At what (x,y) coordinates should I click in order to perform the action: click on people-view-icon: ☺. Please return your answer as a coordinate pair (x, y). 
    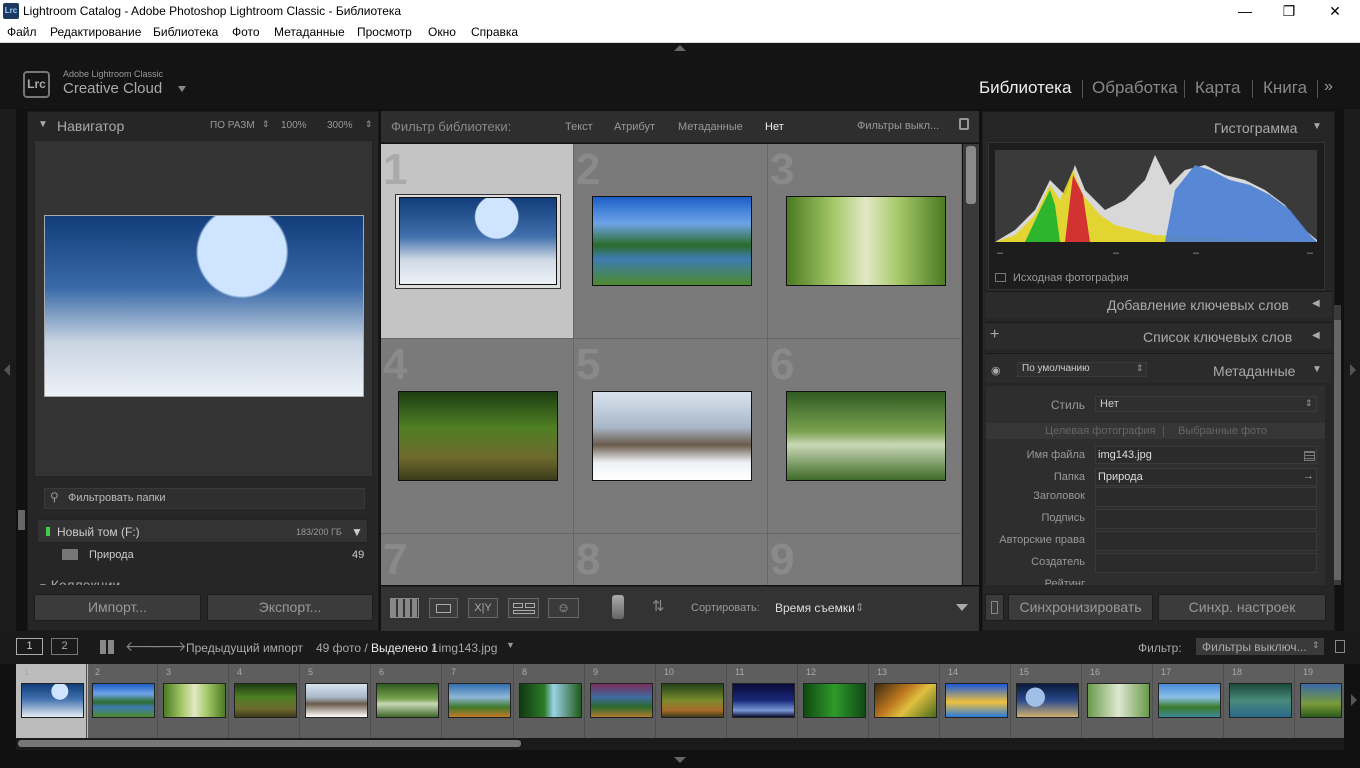
    Looking at the image, I should click on (563, 608).